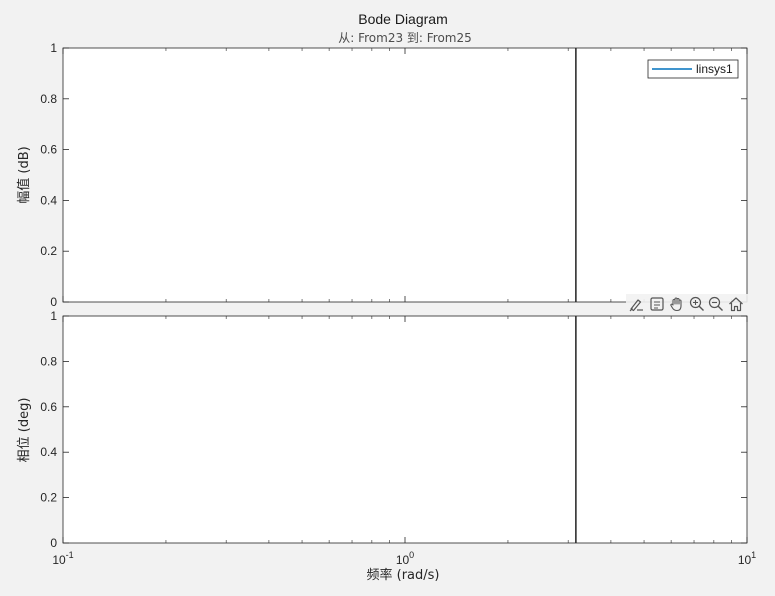  Describe the element at coordinates (697, 304) in the screenshot. I see `zoom-in-icon` at that location.